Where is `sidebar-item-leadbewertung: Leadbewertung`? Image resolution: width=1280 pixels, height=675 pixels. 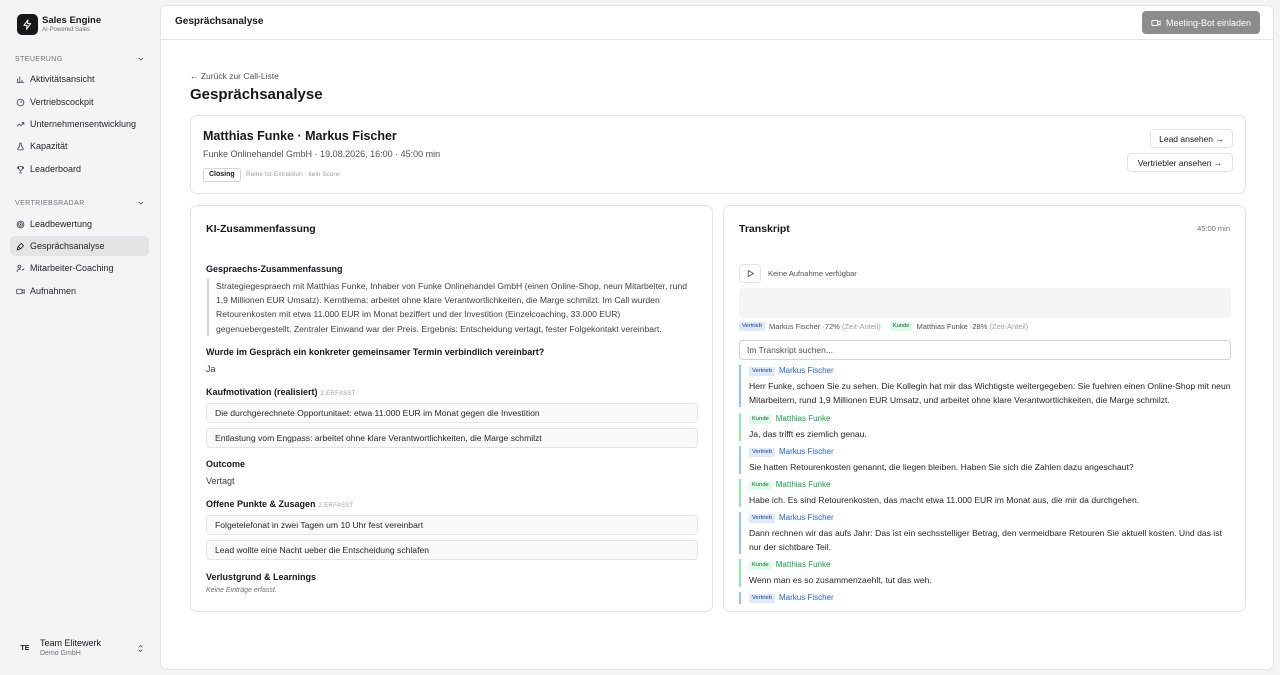 sidebar-item-leadbewertung: Leadbewertung is located at coordinates (79, 224).